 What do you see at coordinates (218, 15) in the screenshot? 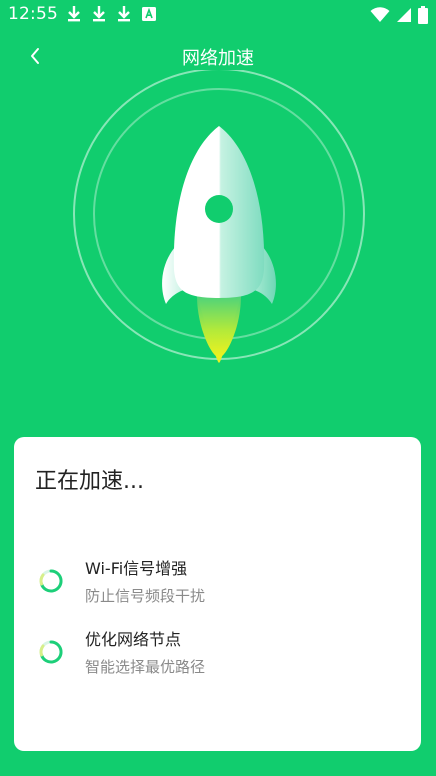
I see `status-bar: 12:55` at bounding box center [218, 15].